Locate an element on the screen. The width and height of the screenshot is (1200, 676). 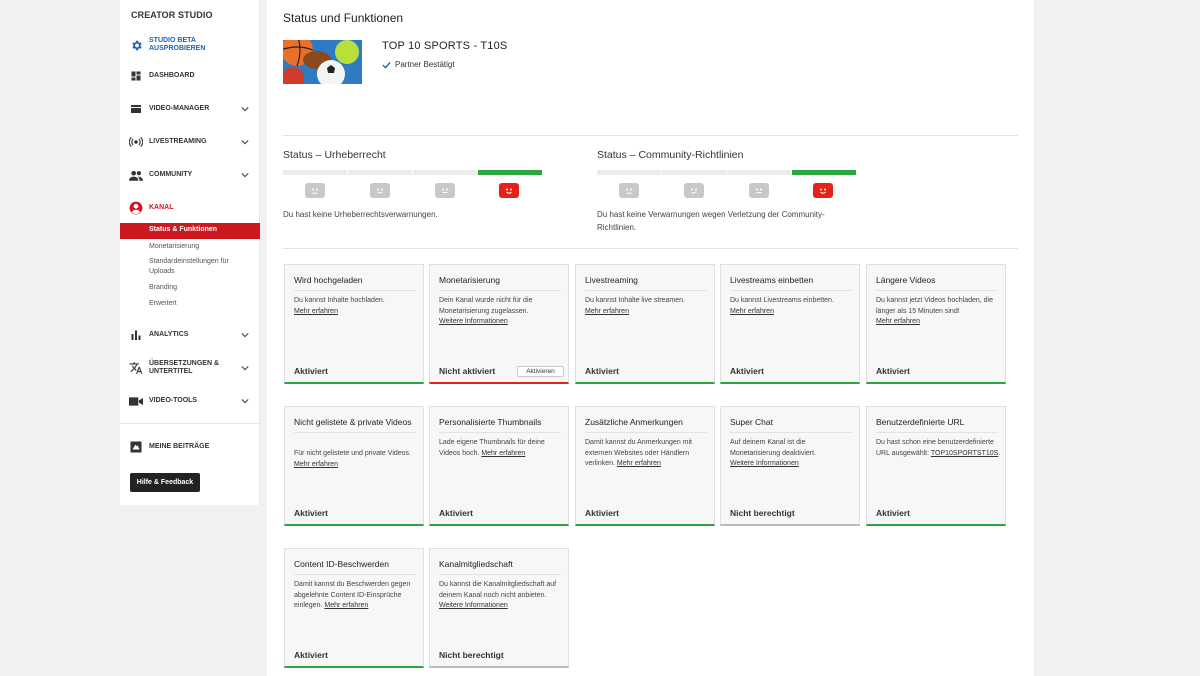
card-title: Monetarisierung is located at coordinates (500, 283).